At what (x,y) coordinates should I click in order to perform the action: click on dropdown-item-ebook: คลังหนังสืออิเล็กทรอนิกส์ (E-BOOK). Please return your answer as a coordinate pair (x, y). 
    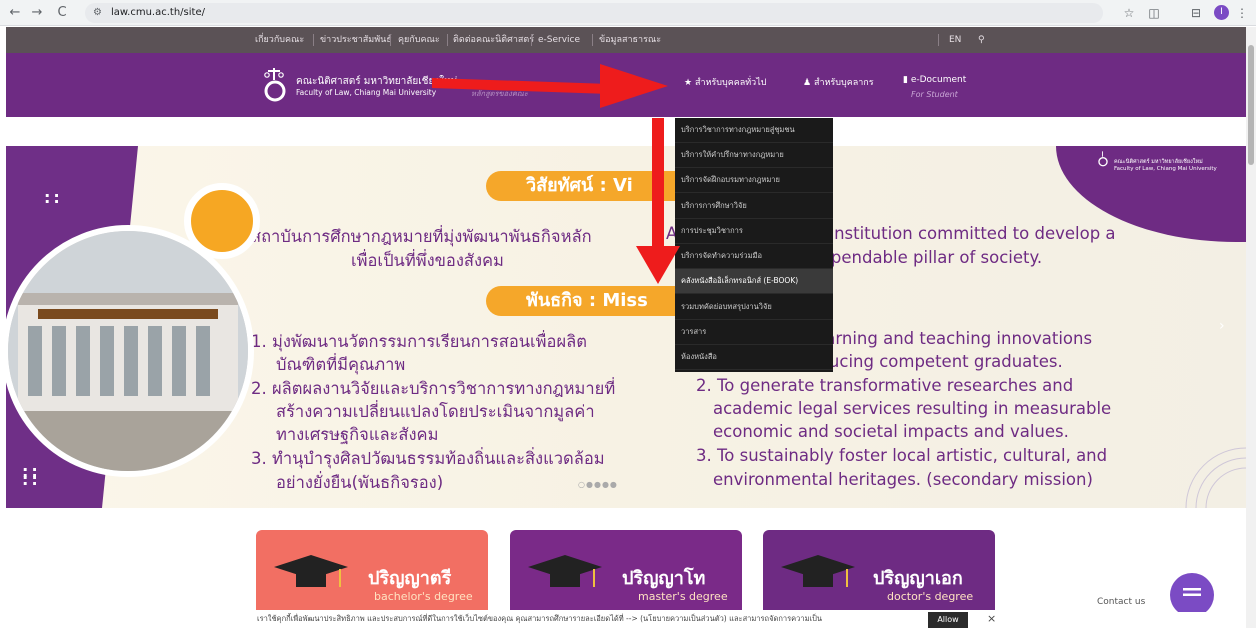
    Looking at the image, I should click on (754, 281).